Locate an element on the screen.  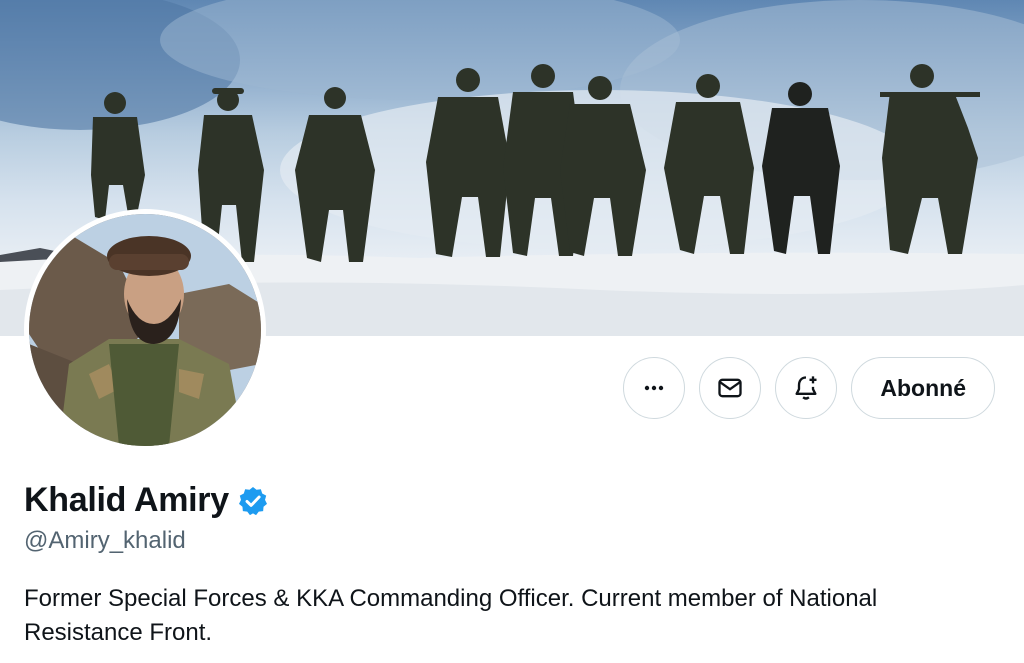
more-options-button is located at coordinates (654, 388).